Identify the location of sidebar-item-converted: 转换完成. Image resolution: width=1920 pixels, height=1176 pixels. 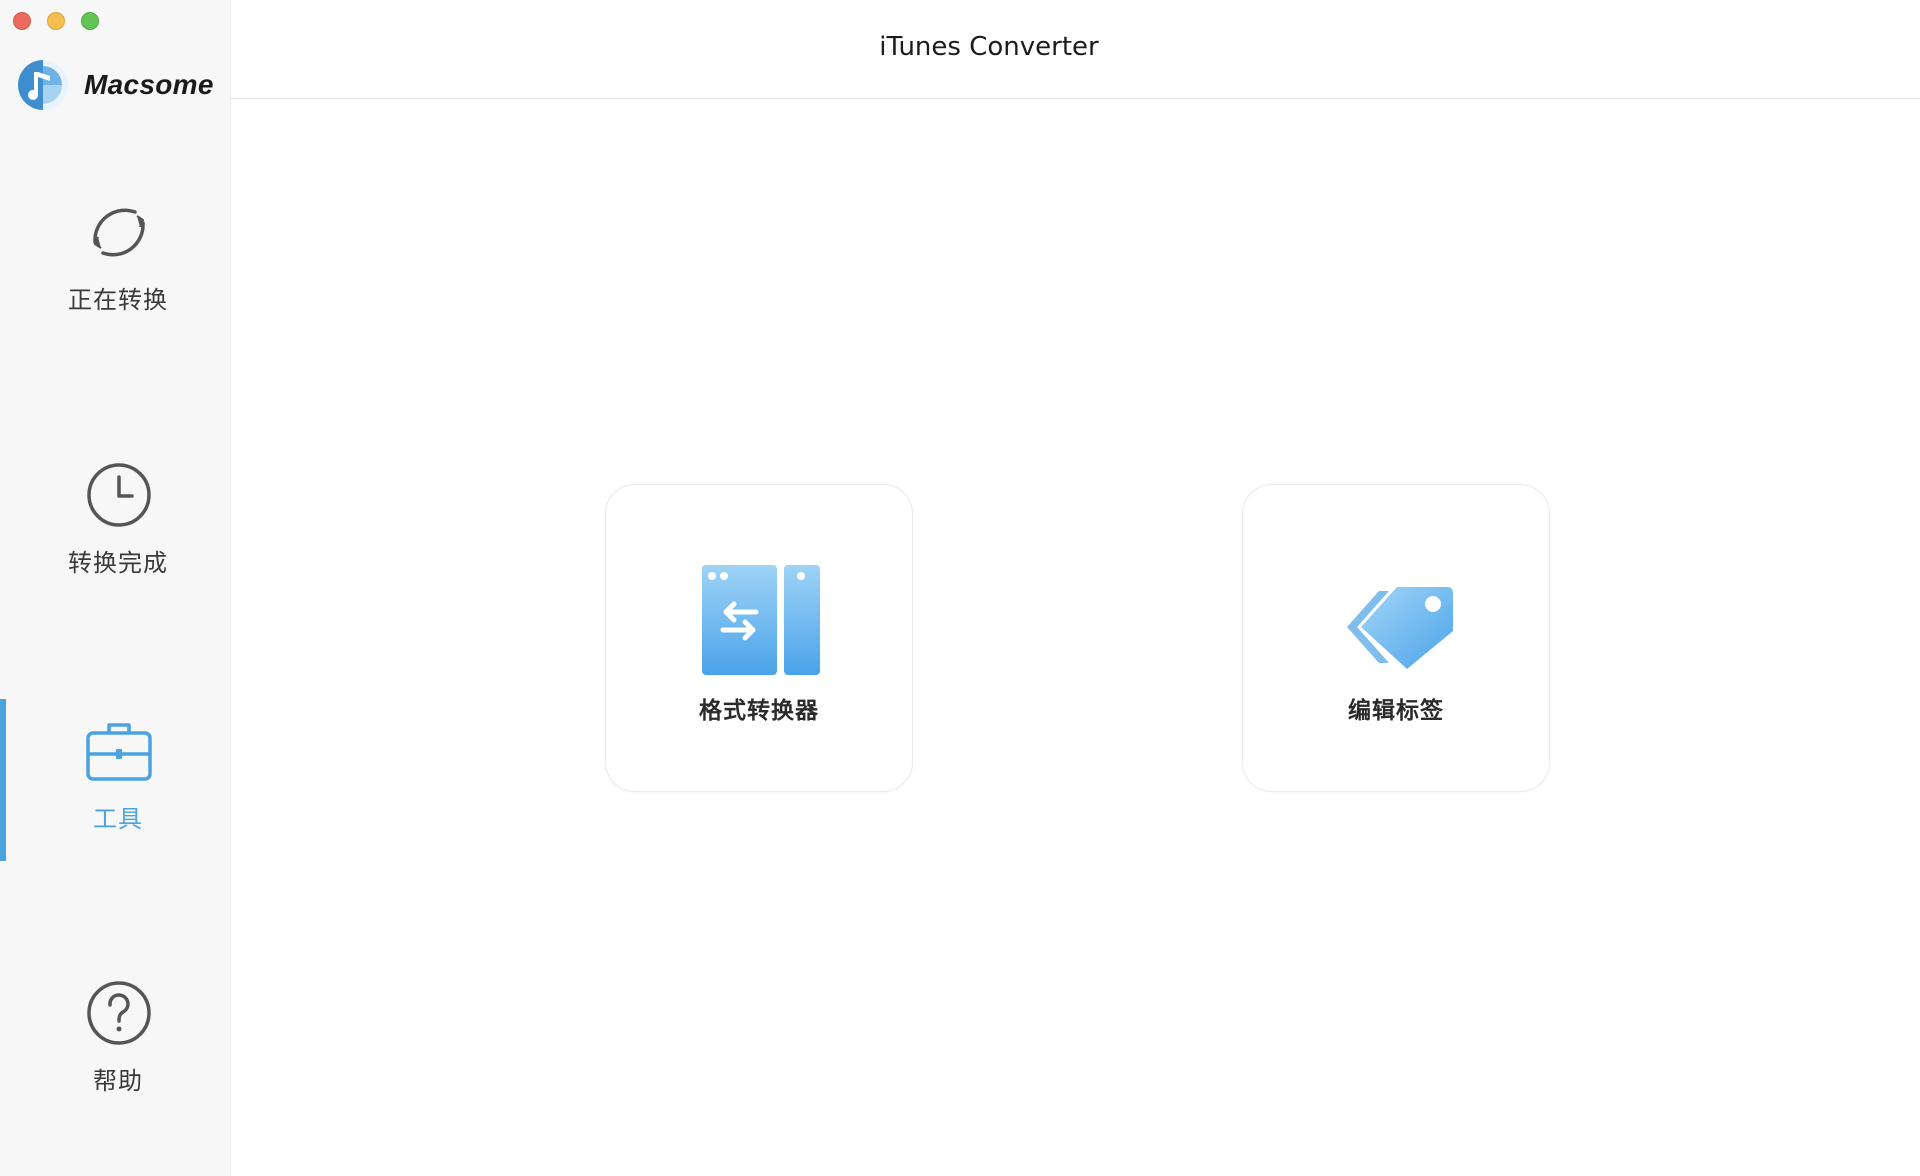
(115, 524).